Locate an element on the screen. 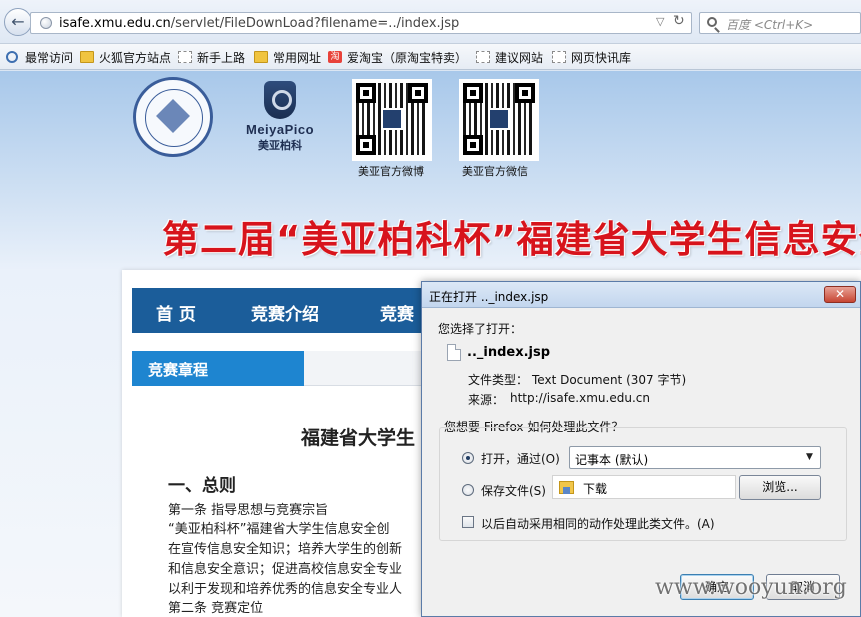  bookmark-firefox-site: 火狐官方站点 is located at coordinates (125, 57).